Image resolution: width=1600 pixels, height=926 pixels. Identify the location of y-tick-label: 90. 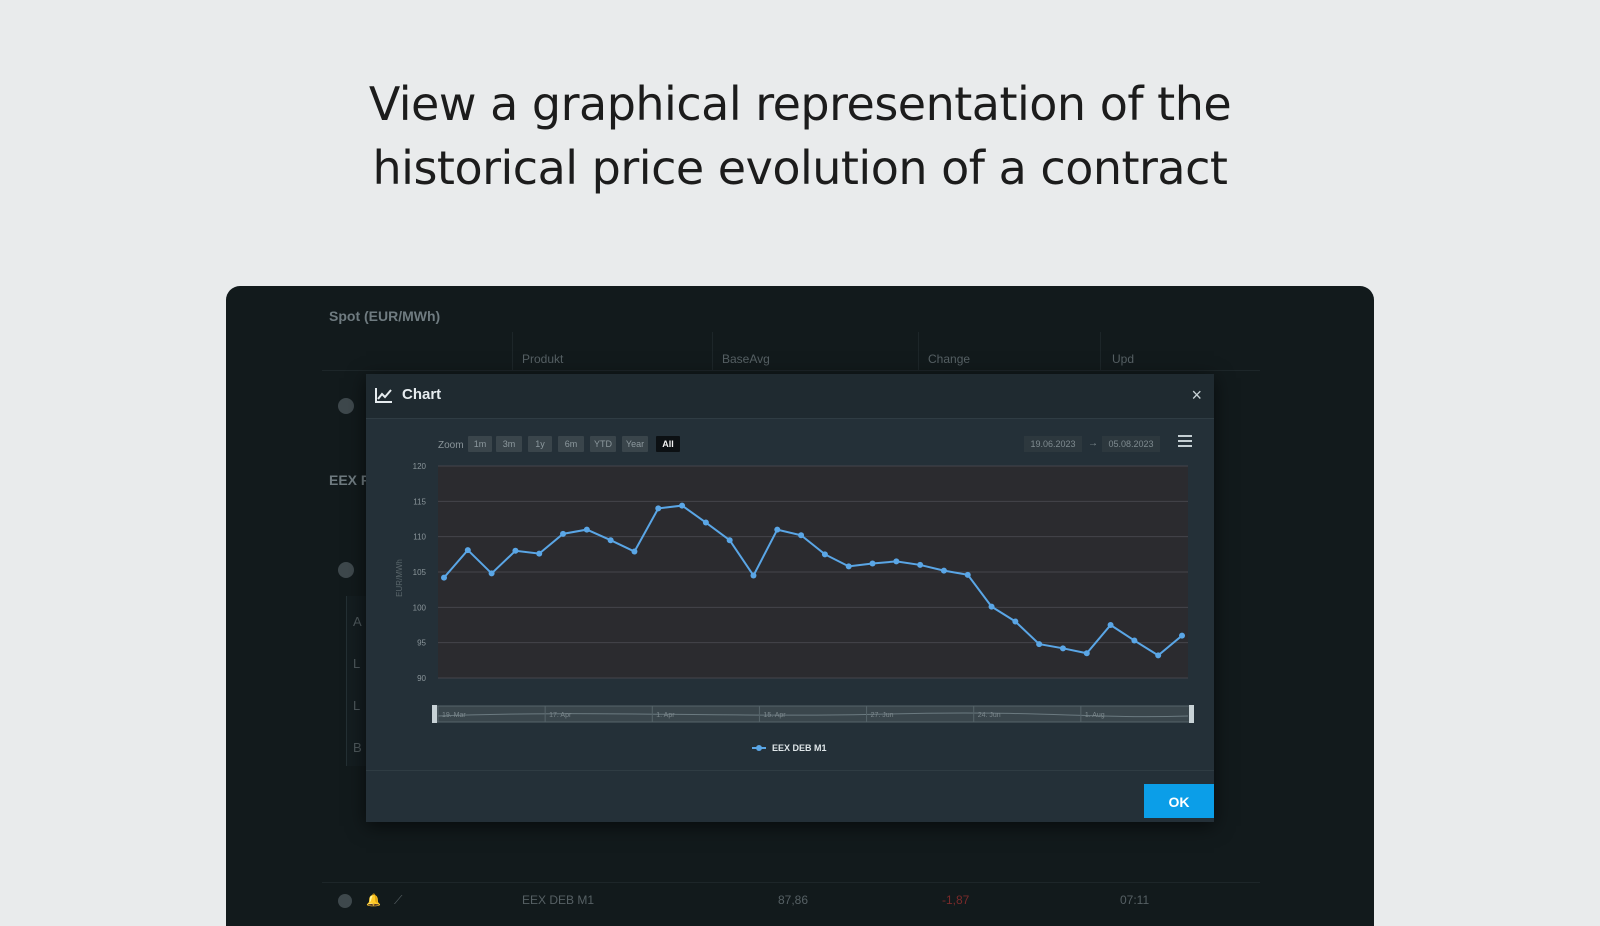
(421, 678).